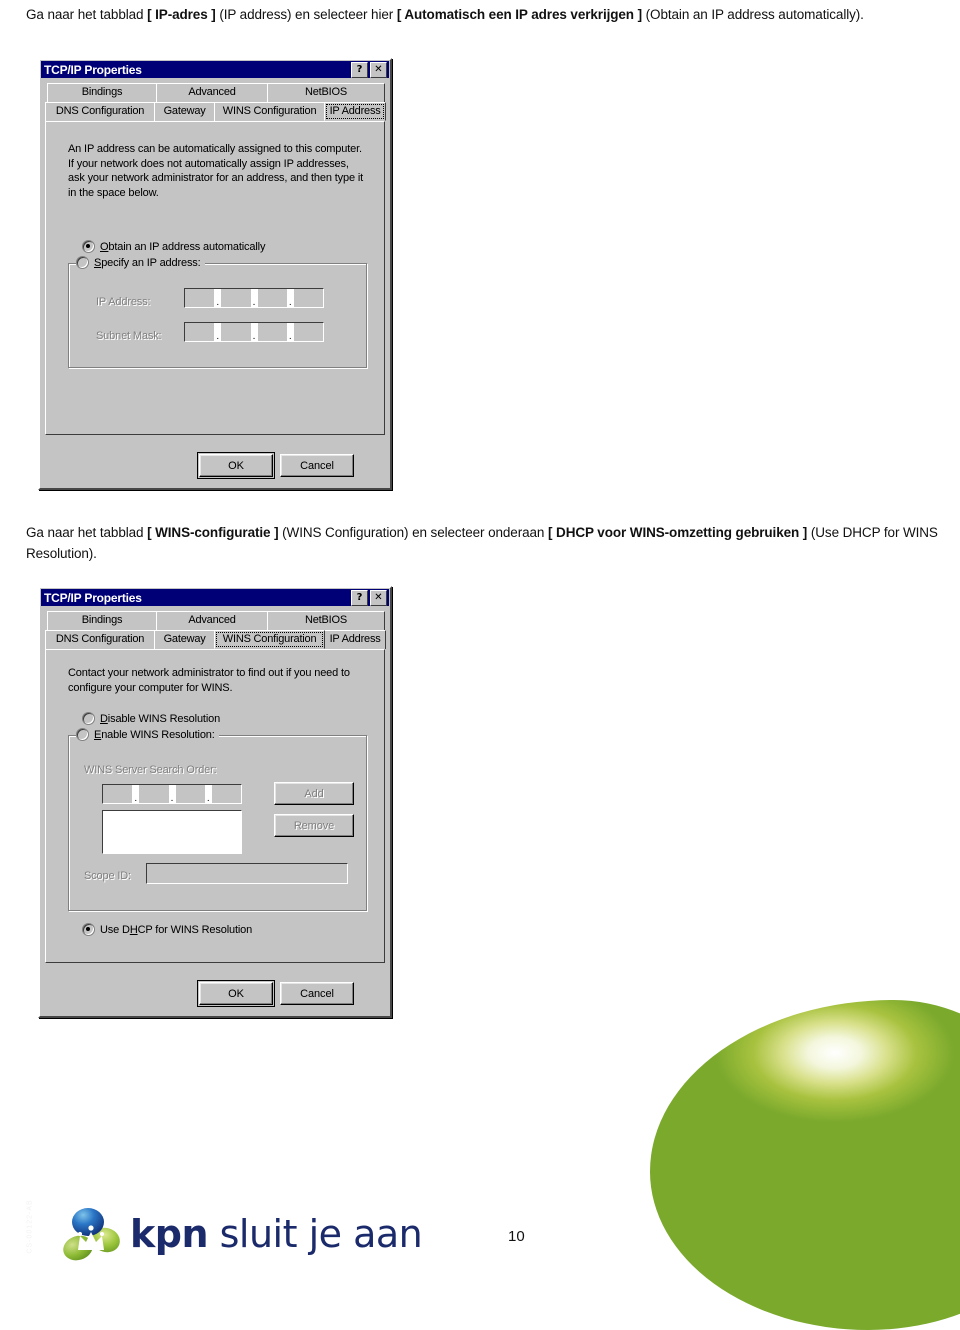  I want to click on kpn-logo: kpn sluit je aan, so click(242, 1234).